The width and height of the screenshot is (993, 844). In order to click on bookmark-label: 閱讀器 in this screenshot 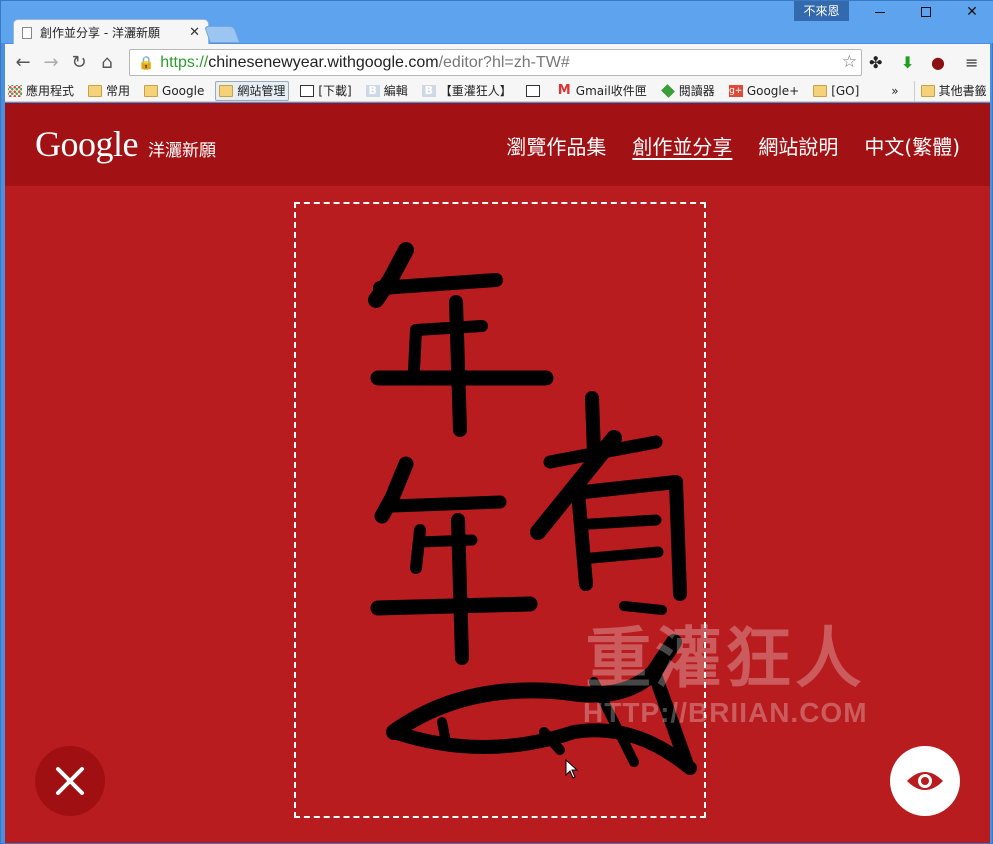, I will do `click(696, 91)`.